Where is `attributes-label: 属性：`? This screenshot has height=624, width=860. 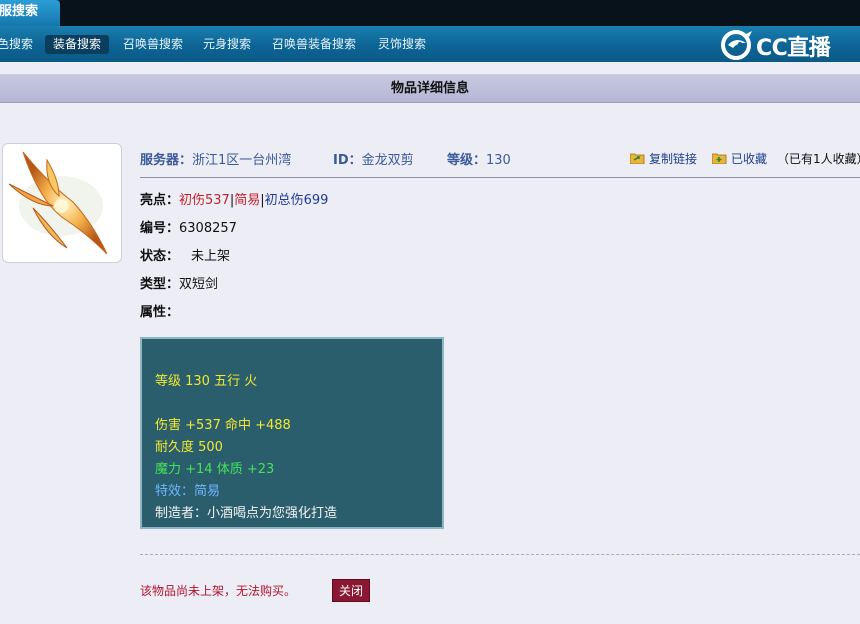 attributes-label: 属性： is located at coordinates (160, 312).